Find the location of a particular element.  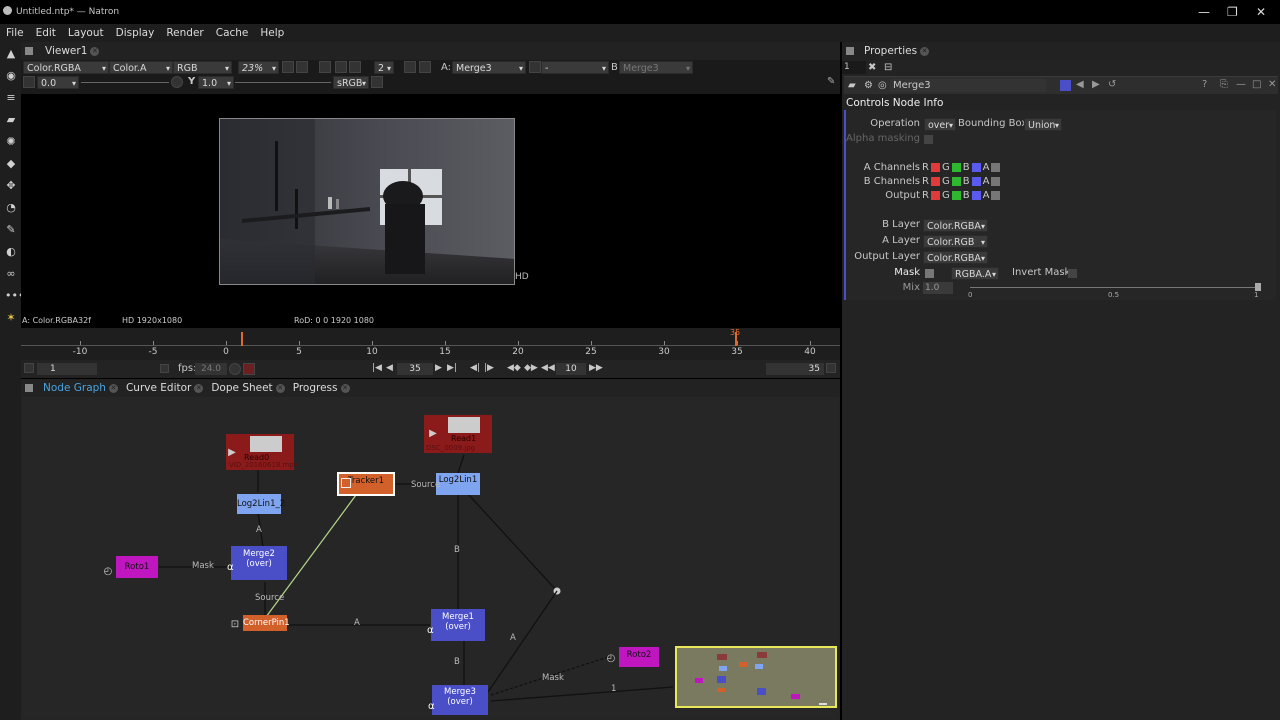

menu-layout: Layout is located at coordinates (86, 33).